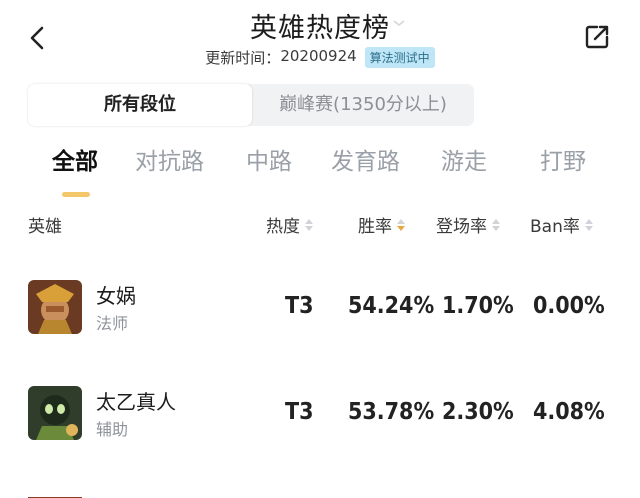  Describe the element at coordinates (55, 494) in the screenshot. I see `partial-hero-avatar-icon` at that location.